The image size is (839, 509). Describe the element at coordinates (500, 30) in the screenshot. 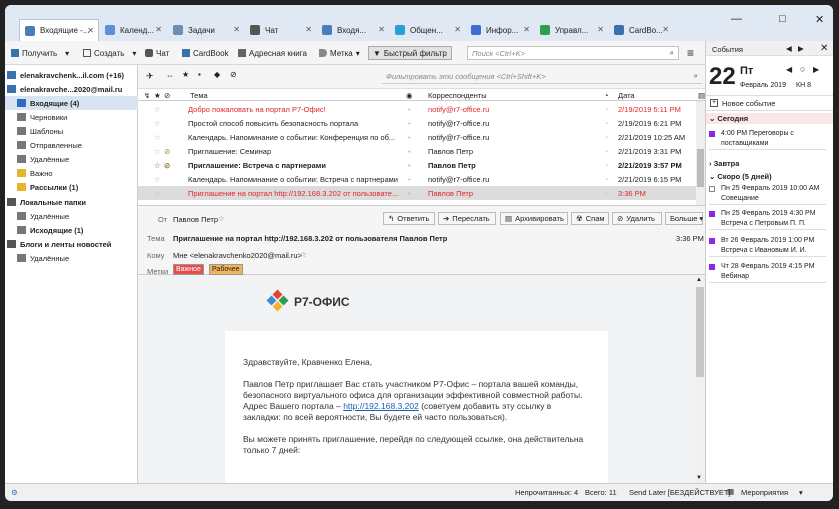

I see `tab-6: Инфор... ✕` at that location.